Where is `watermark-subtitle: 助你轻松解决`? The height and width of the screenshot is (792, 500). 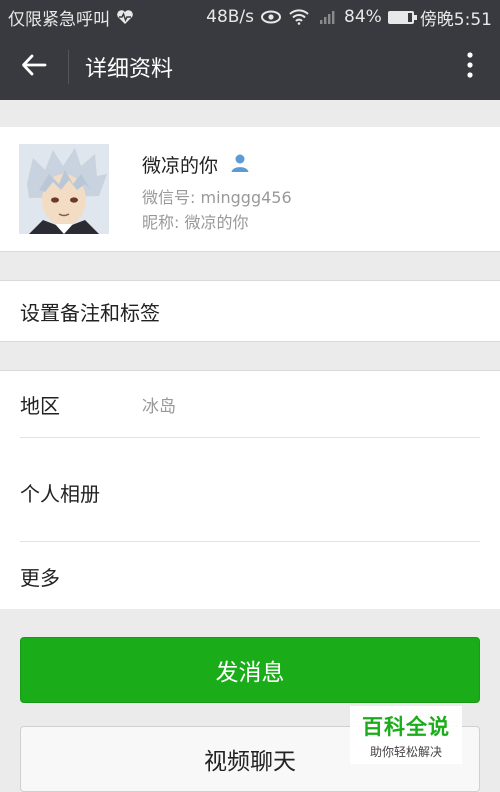 watermark-subtitle: 助你轻松解决 is located at coordinates (405, 751).